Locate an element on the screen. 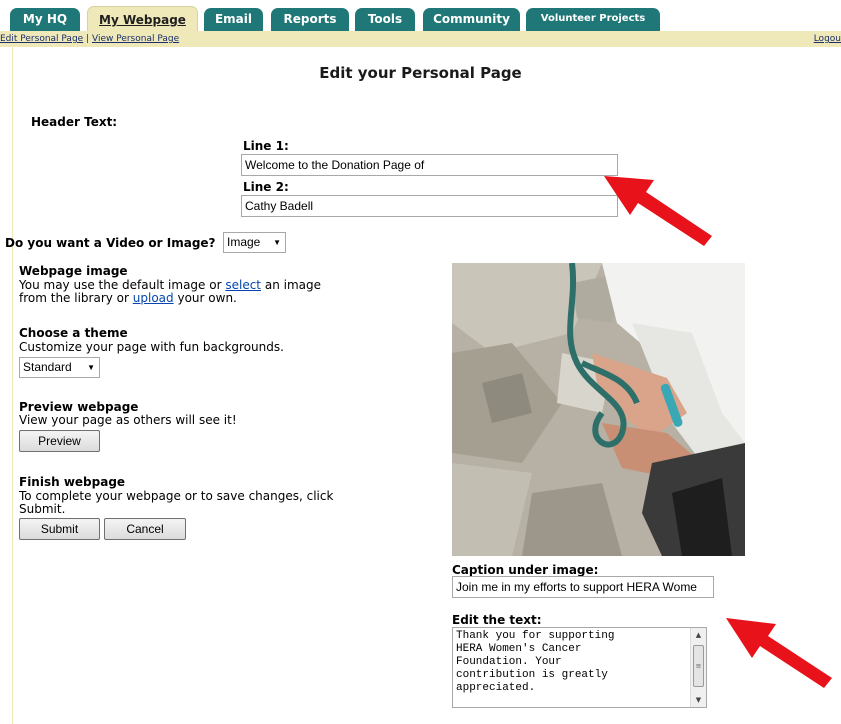  video-image-select: Image ▼ is located at coordinates (254, 242).